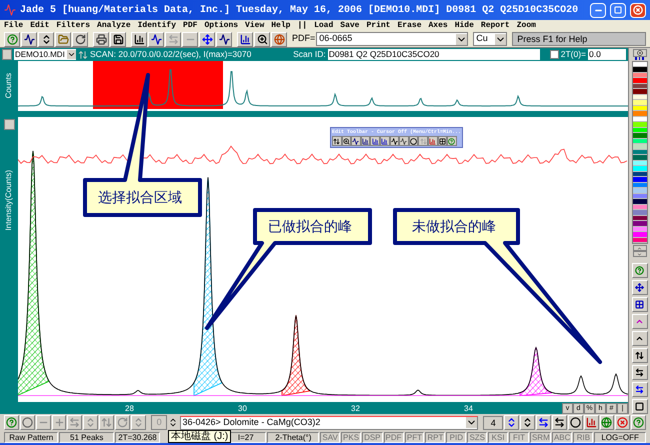 This screenshot has height=445, width=650. I want to click on menu-item: Zoom, so click(526, 26).